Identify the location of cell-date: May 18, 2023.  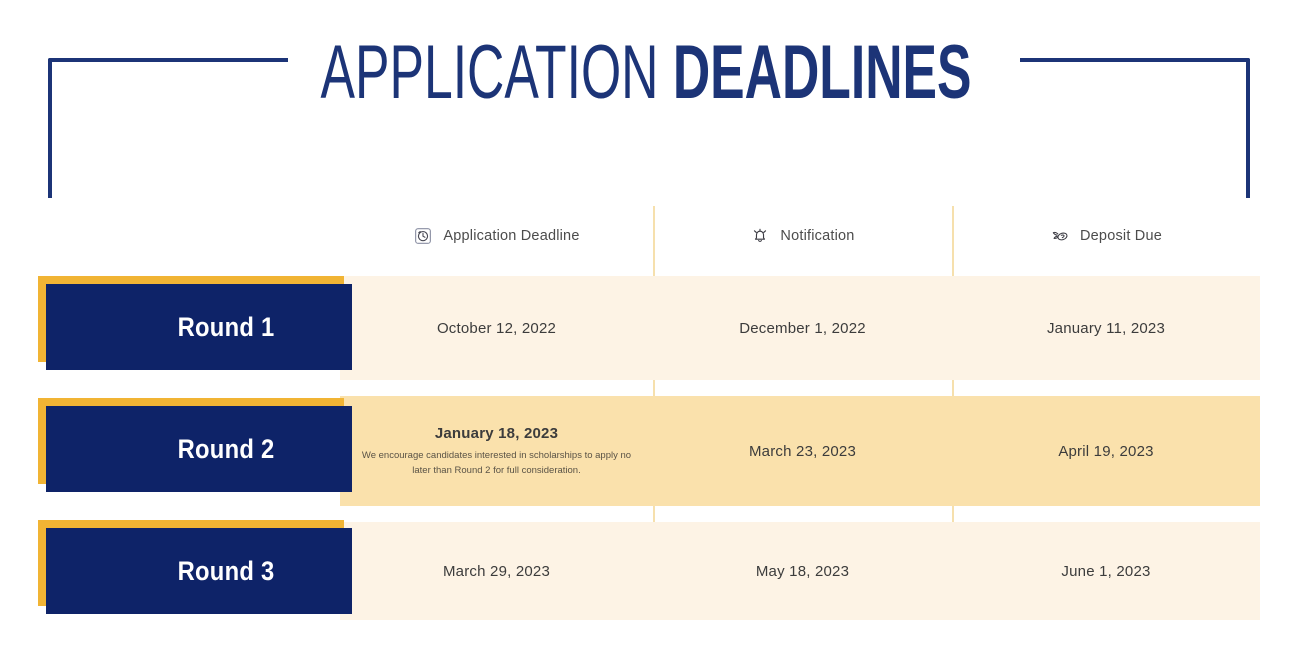
(802, 571).